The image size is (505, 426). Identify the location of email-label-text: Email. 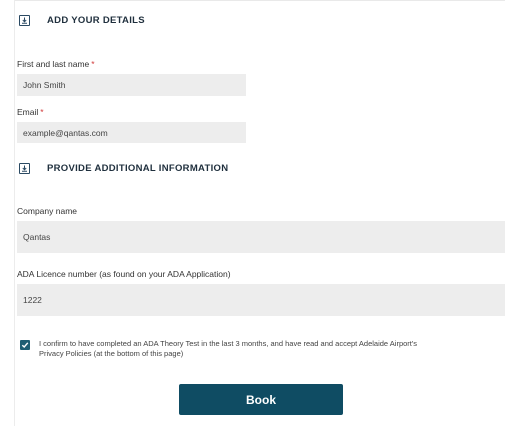
(28, 112).